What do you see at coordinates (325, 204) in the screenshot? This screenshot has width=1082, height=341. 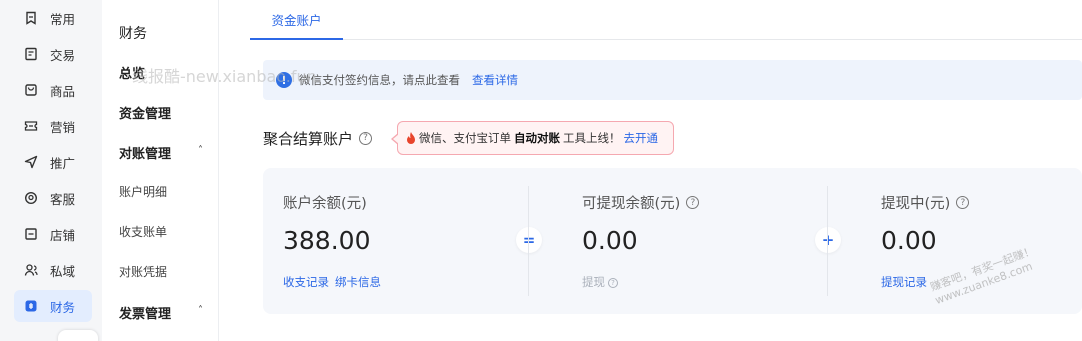 I see `balance-label: 账户余额(元)` at bounding box center [325, 204].